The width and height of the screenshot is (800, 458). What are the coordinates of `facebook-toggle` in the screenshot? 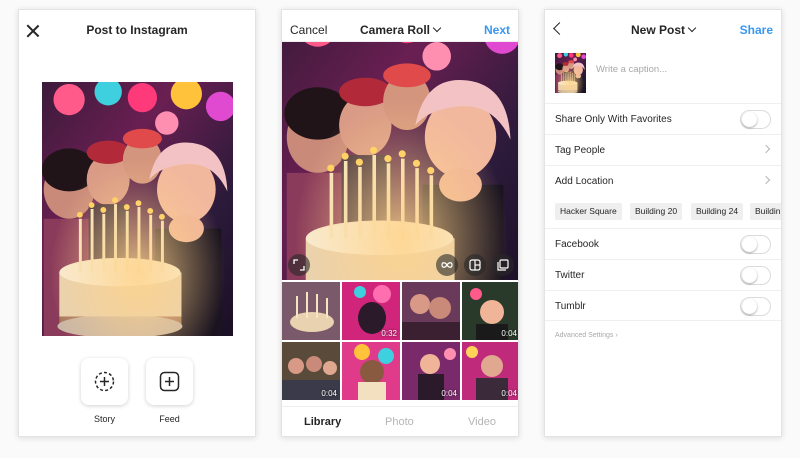 It's located at (755, 244).